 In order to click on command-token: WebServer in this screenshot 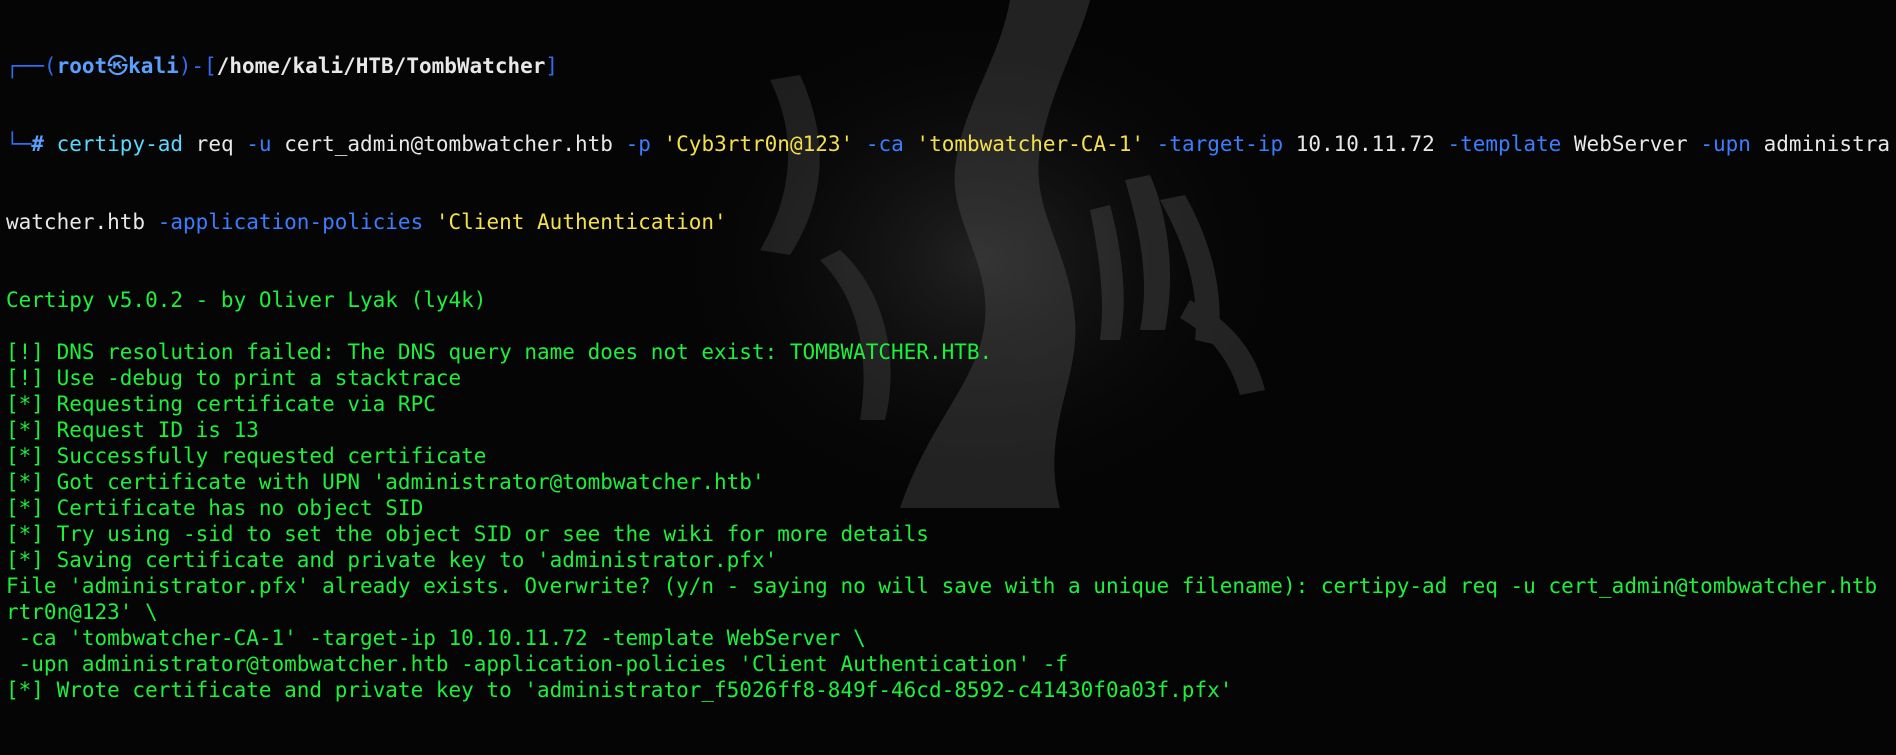, I will do `click(1631, 144)`.